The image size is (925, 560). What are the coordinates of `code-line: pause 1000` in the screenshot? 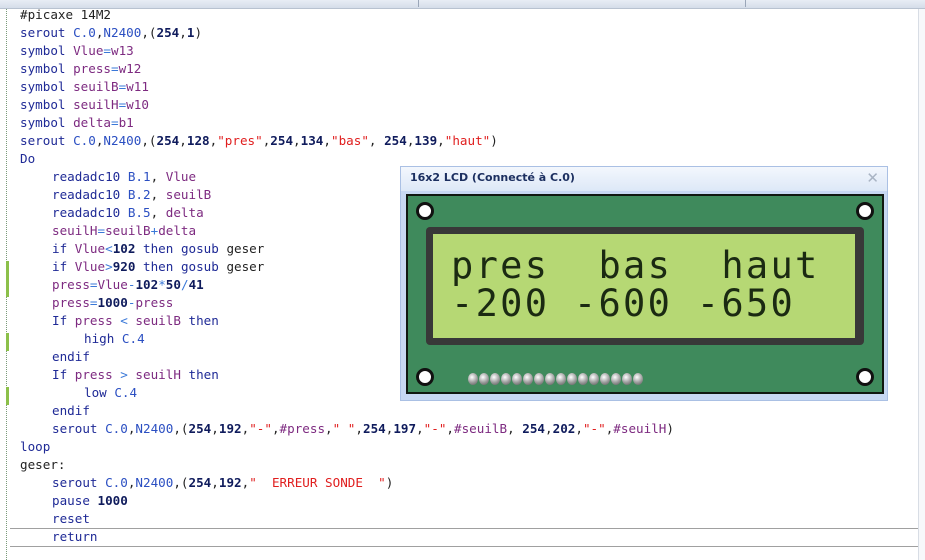 It's located at (90, 501).